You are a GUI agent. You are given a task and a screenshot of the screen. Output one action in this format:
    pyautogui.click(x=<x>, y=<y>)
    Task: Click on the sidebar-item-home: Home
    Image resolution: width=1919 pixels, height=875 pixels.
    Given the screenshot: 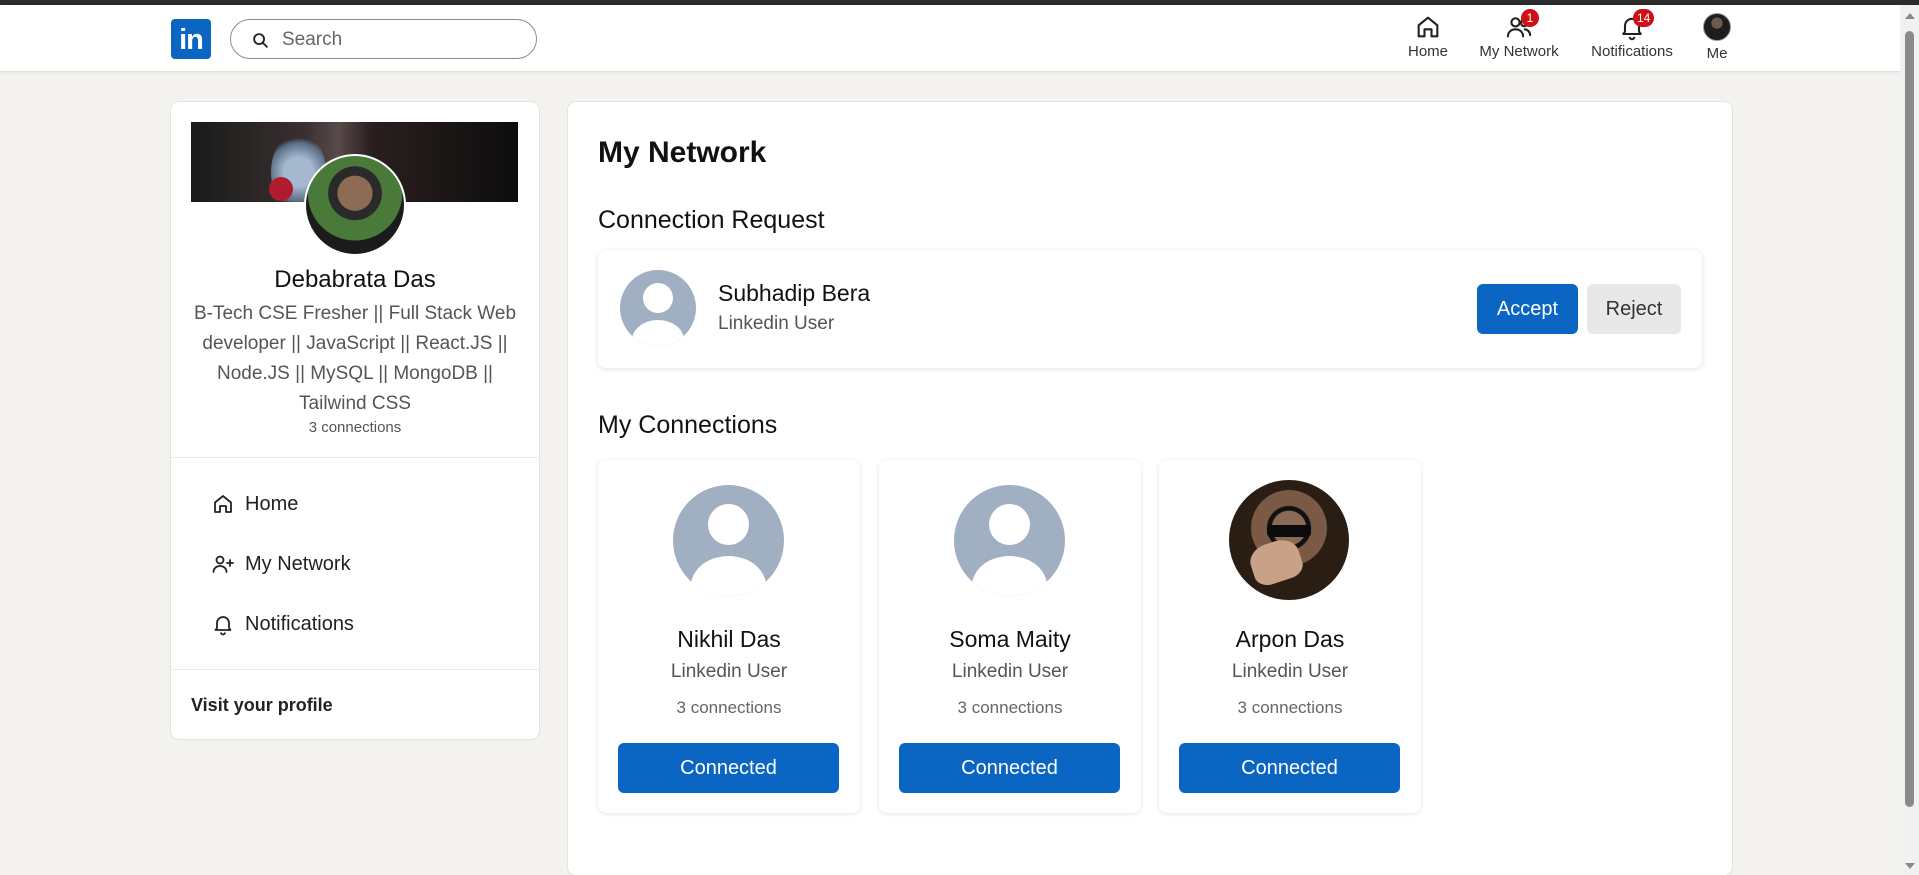 What is the action you would take?
    pyautogui.click(x=254, y=504)
    